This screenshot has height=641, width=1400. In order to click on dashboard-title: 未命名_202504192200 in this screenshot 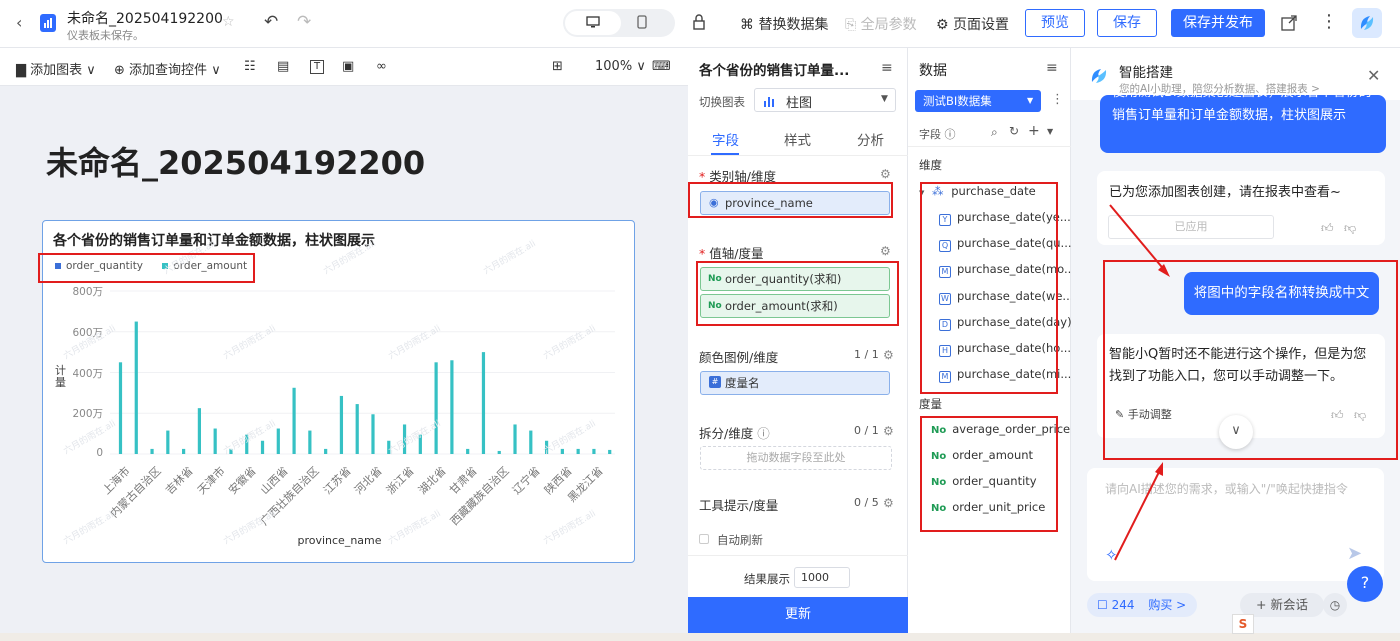, I will do `click(145, 18)`.